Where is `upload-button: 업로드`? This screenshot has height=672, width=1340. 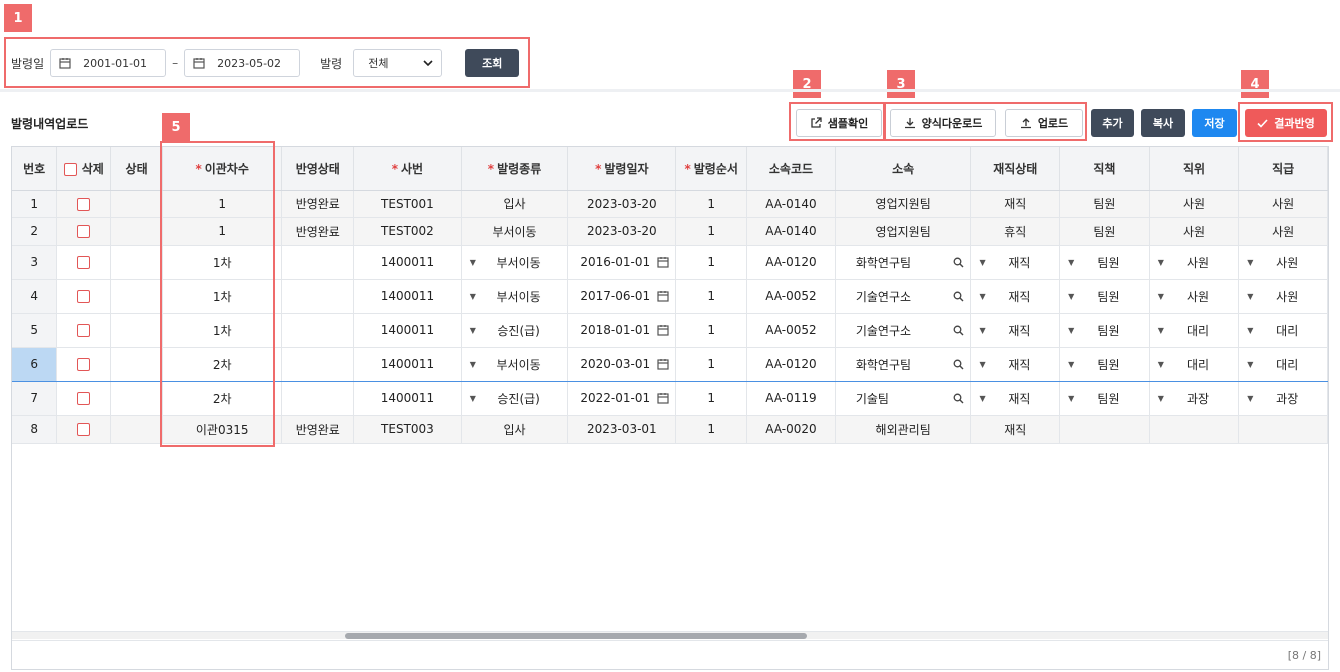 upload-button: 업로드 is located at coordinates (1044, 123).